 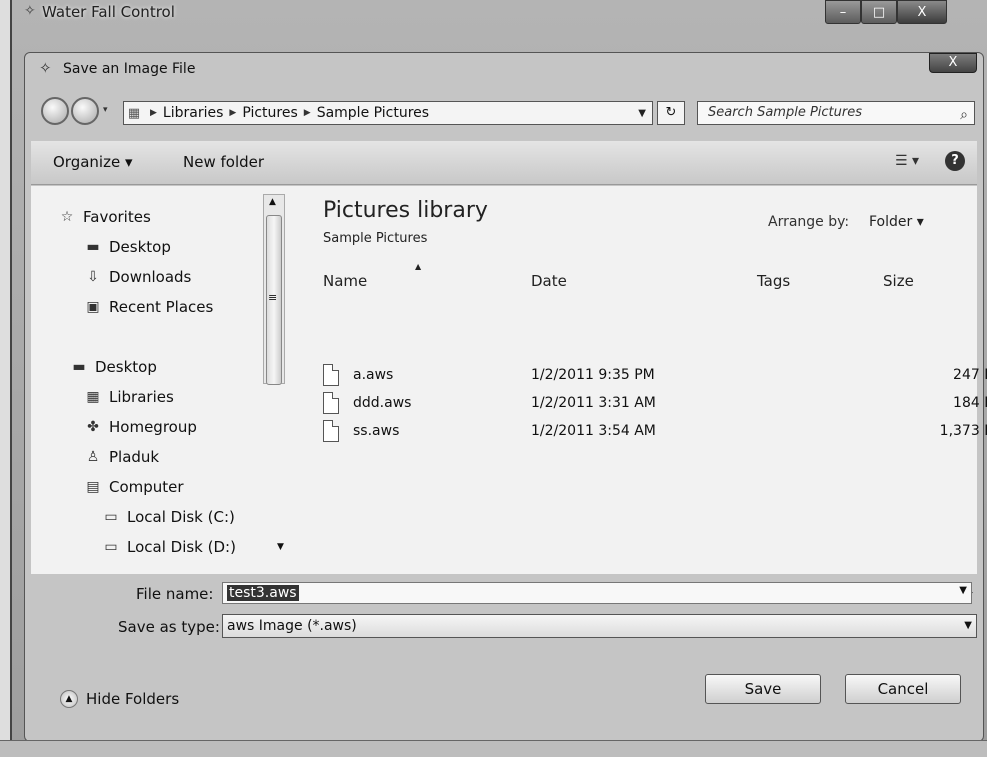 What do you see at coordinates (146, 487) in the screenshot?
I see `nav-computer-label: Computer` at bounding box center [146, 487].